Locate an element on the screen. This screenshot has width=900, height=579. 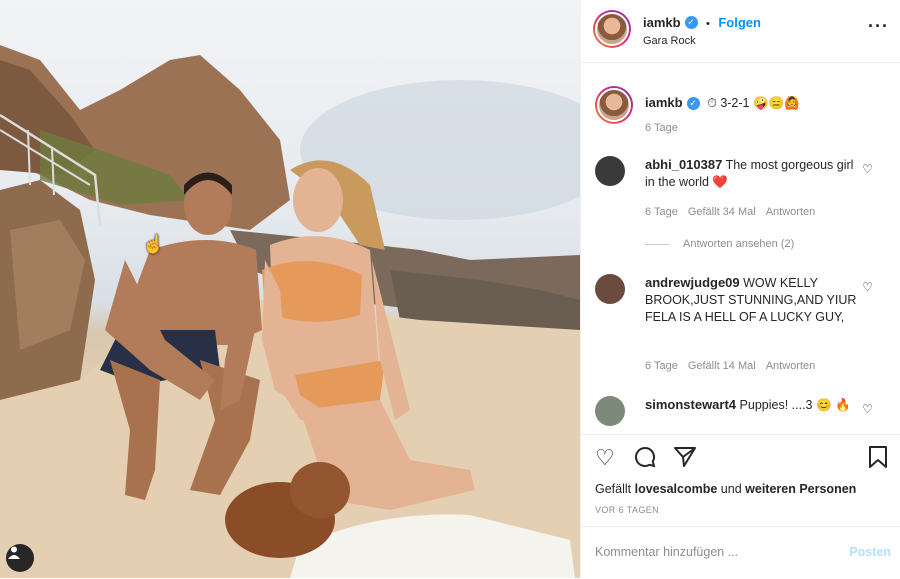
tagged-user-icon is located at coordinates (20, 558).